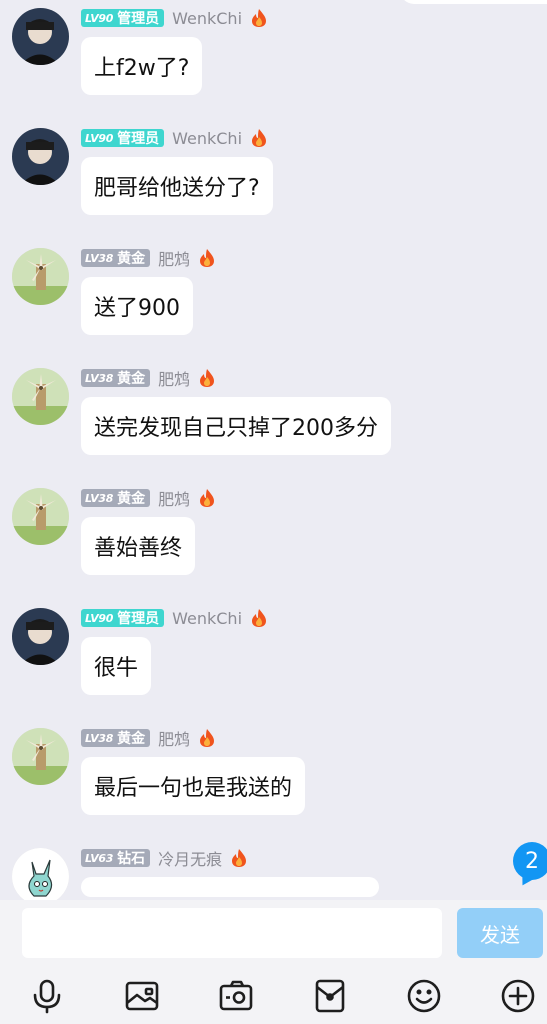 The image size is (547, 1024). What do you see at coordinates (232, 933) in the screenshot?
I see `message-input` at bounding box center [232, 933].